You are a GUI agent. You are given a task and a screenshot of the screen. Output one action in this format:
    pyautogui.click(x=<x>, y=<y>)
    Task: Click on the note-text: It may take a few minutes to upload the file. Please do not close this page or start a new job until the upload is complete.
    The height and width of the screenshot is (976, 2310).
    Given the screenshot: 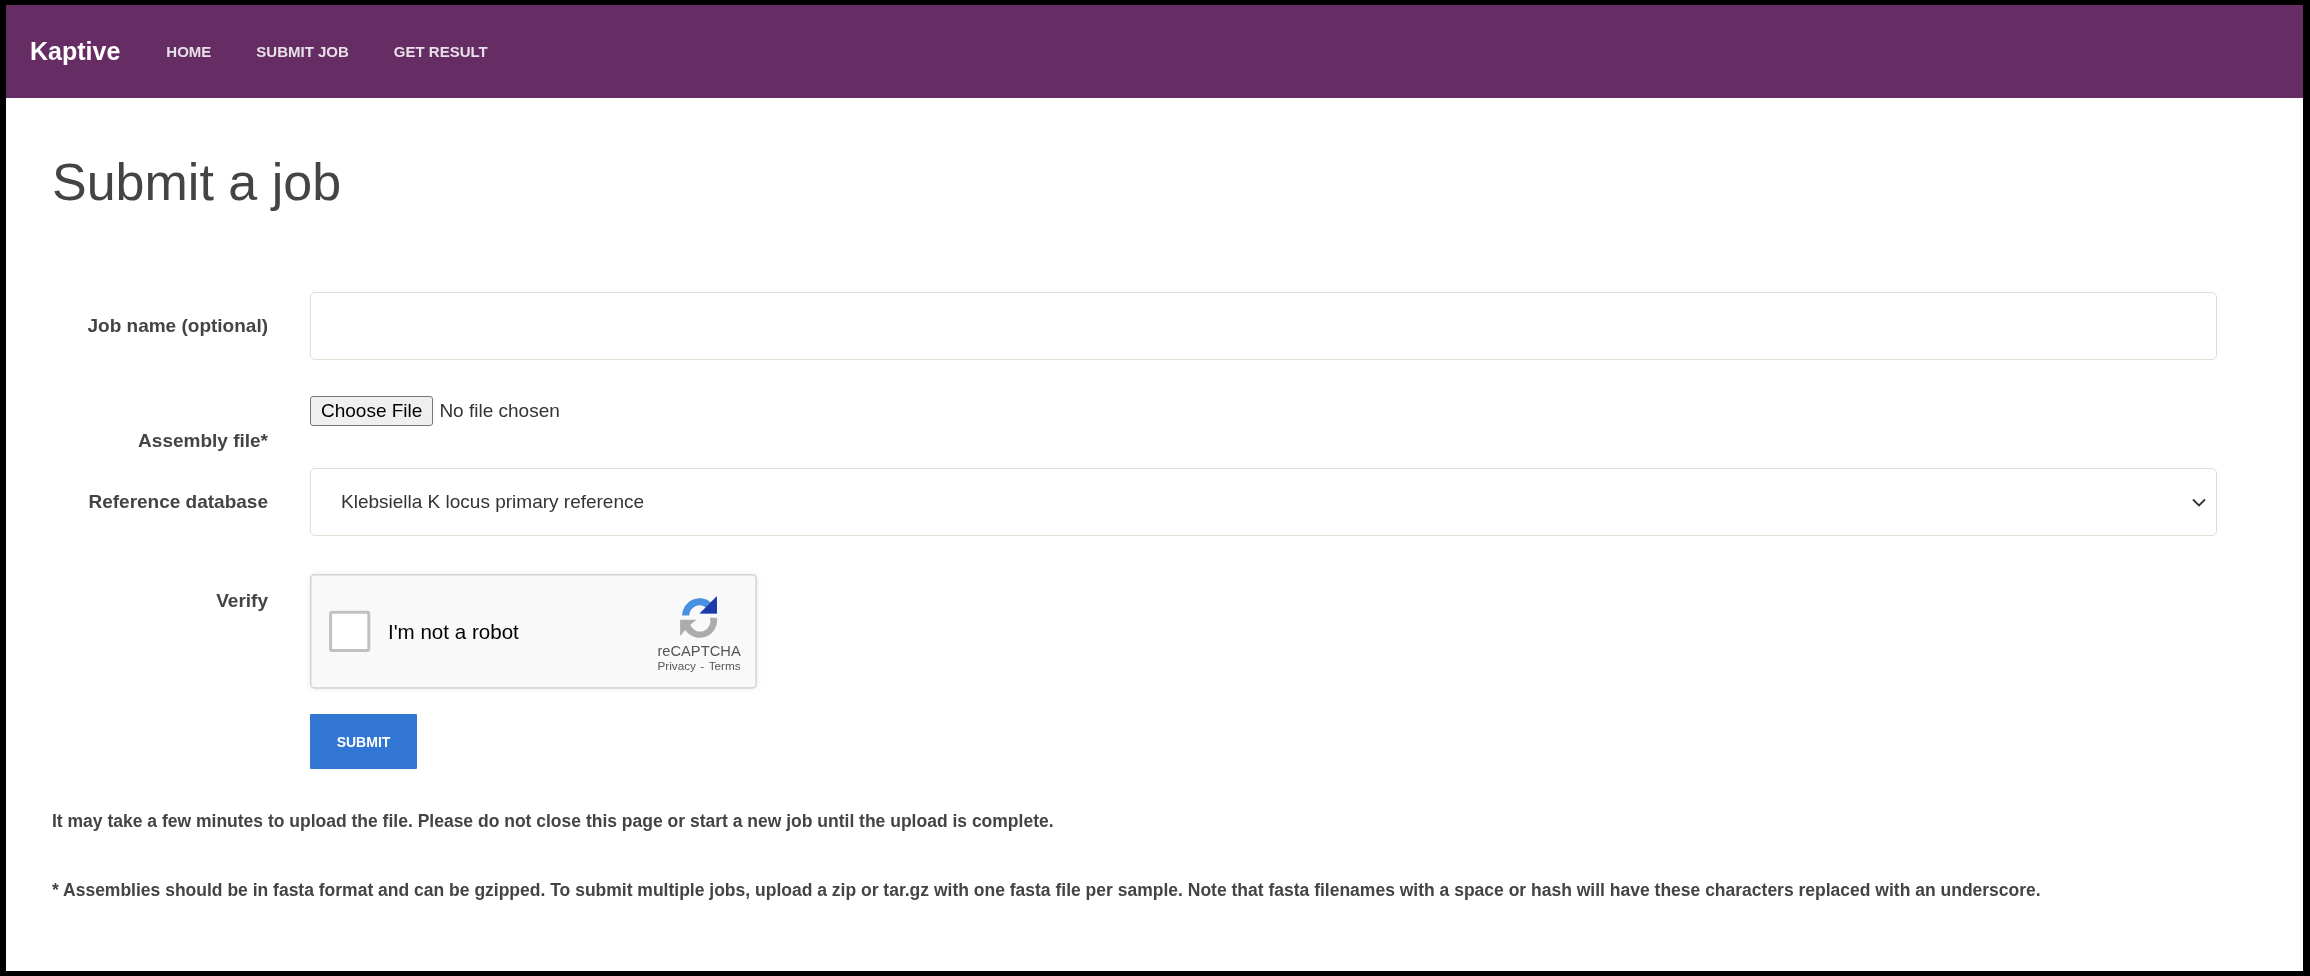 What is the action you would take?
    pyautogui.click(x=553, y=821)
    